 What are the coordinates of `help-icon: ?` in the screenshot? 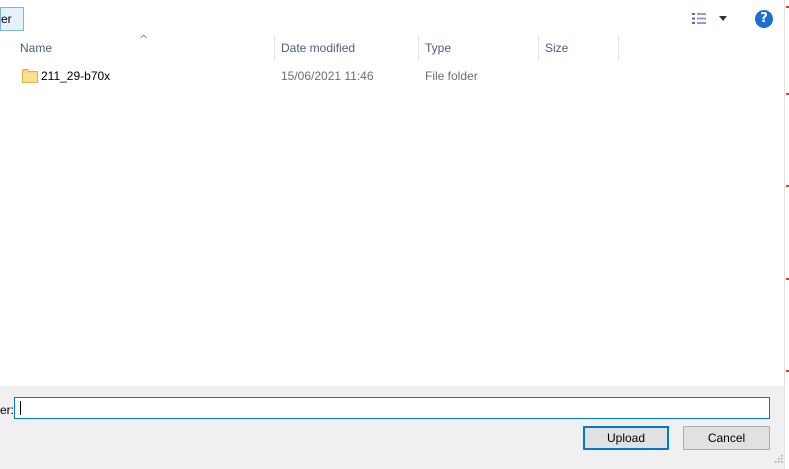 It's located at (764, 18).